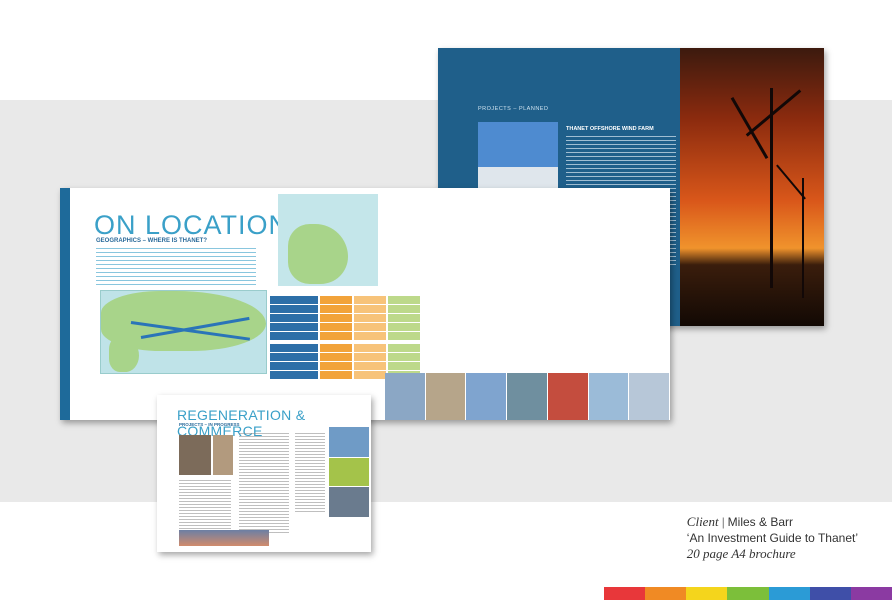 The width and height of the screenshot is (892, 600). I want to click on section-label: PROJECTS – PLANNED, so click(513, 109).